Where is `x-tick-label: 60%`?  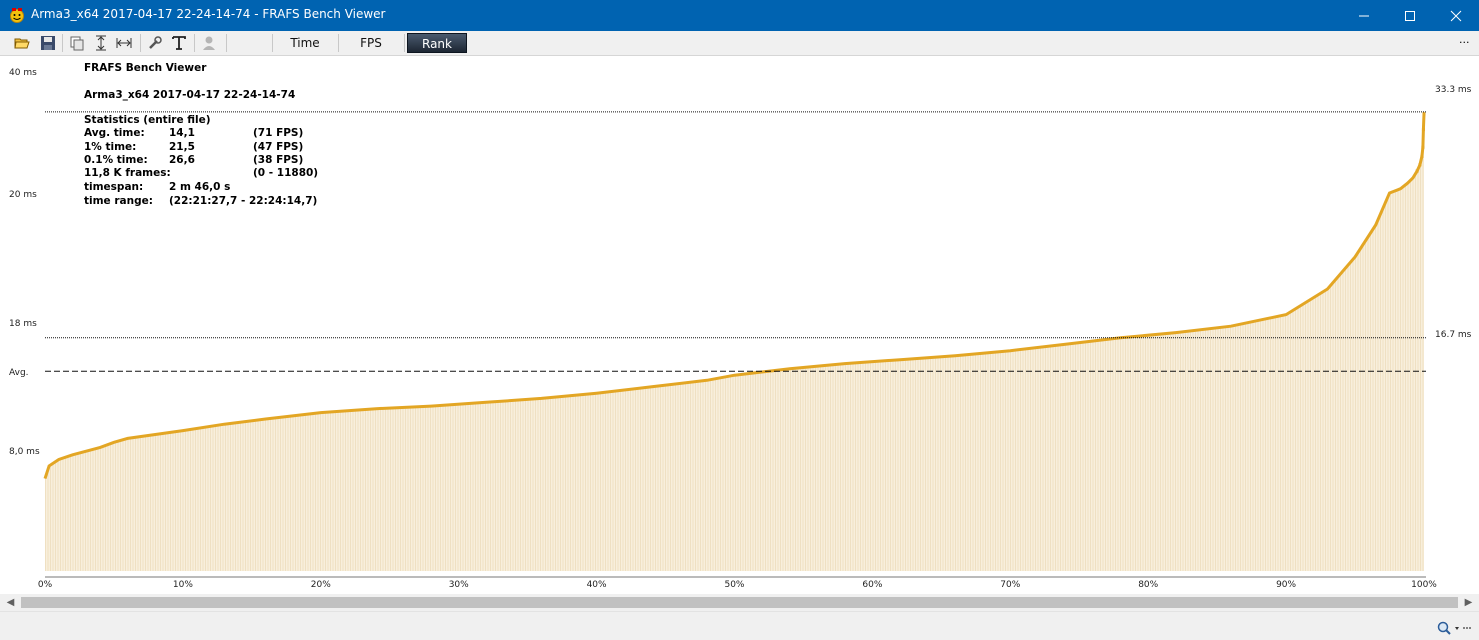 x-tick-label: 60% is located at coordinates (872, 585).